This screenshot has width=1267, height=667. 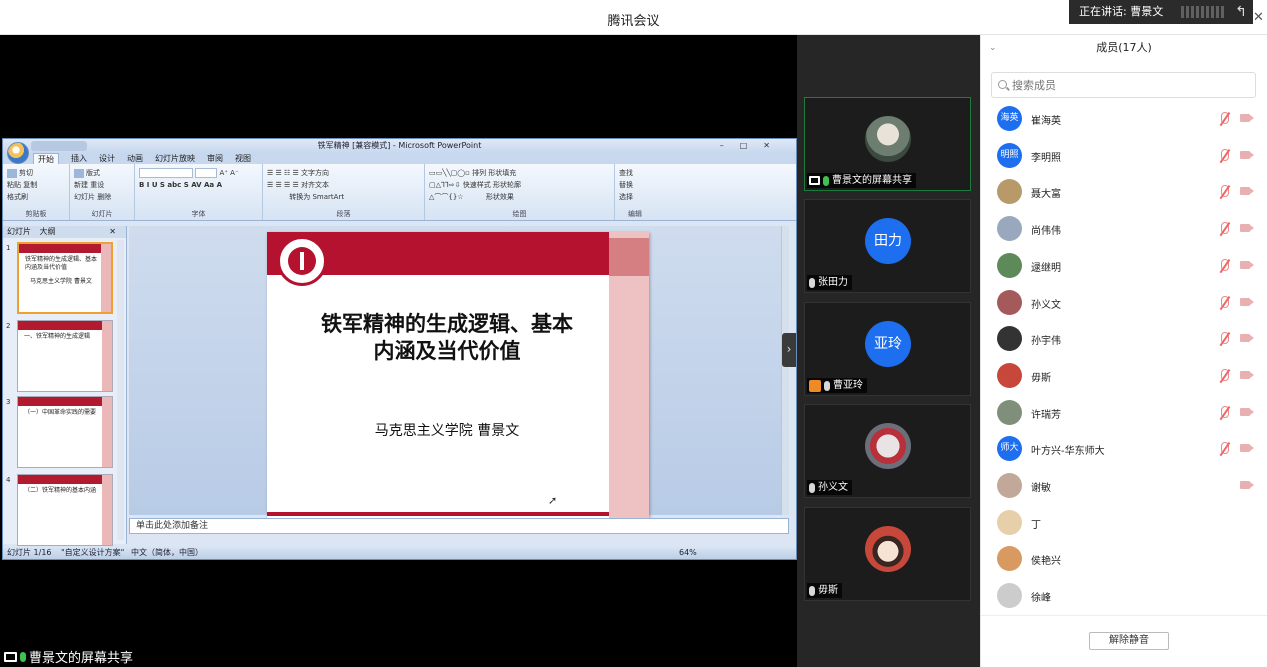 I want to click on notes-field: 单击此处添加备注, so click(x=459, y=526).